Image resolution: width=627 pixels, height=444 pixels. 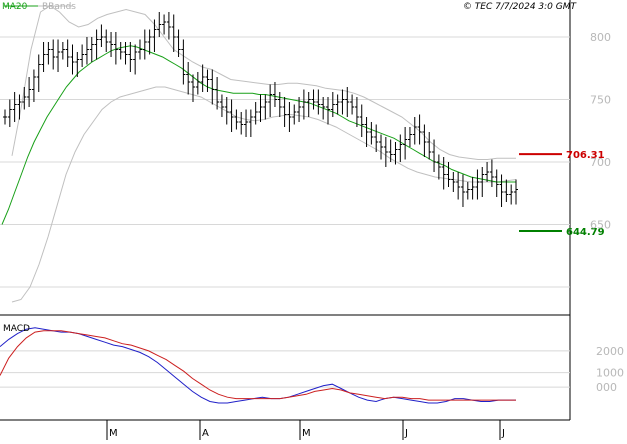 I want to click on x-ticks: MAMJJ, so click(x=305, y=430).